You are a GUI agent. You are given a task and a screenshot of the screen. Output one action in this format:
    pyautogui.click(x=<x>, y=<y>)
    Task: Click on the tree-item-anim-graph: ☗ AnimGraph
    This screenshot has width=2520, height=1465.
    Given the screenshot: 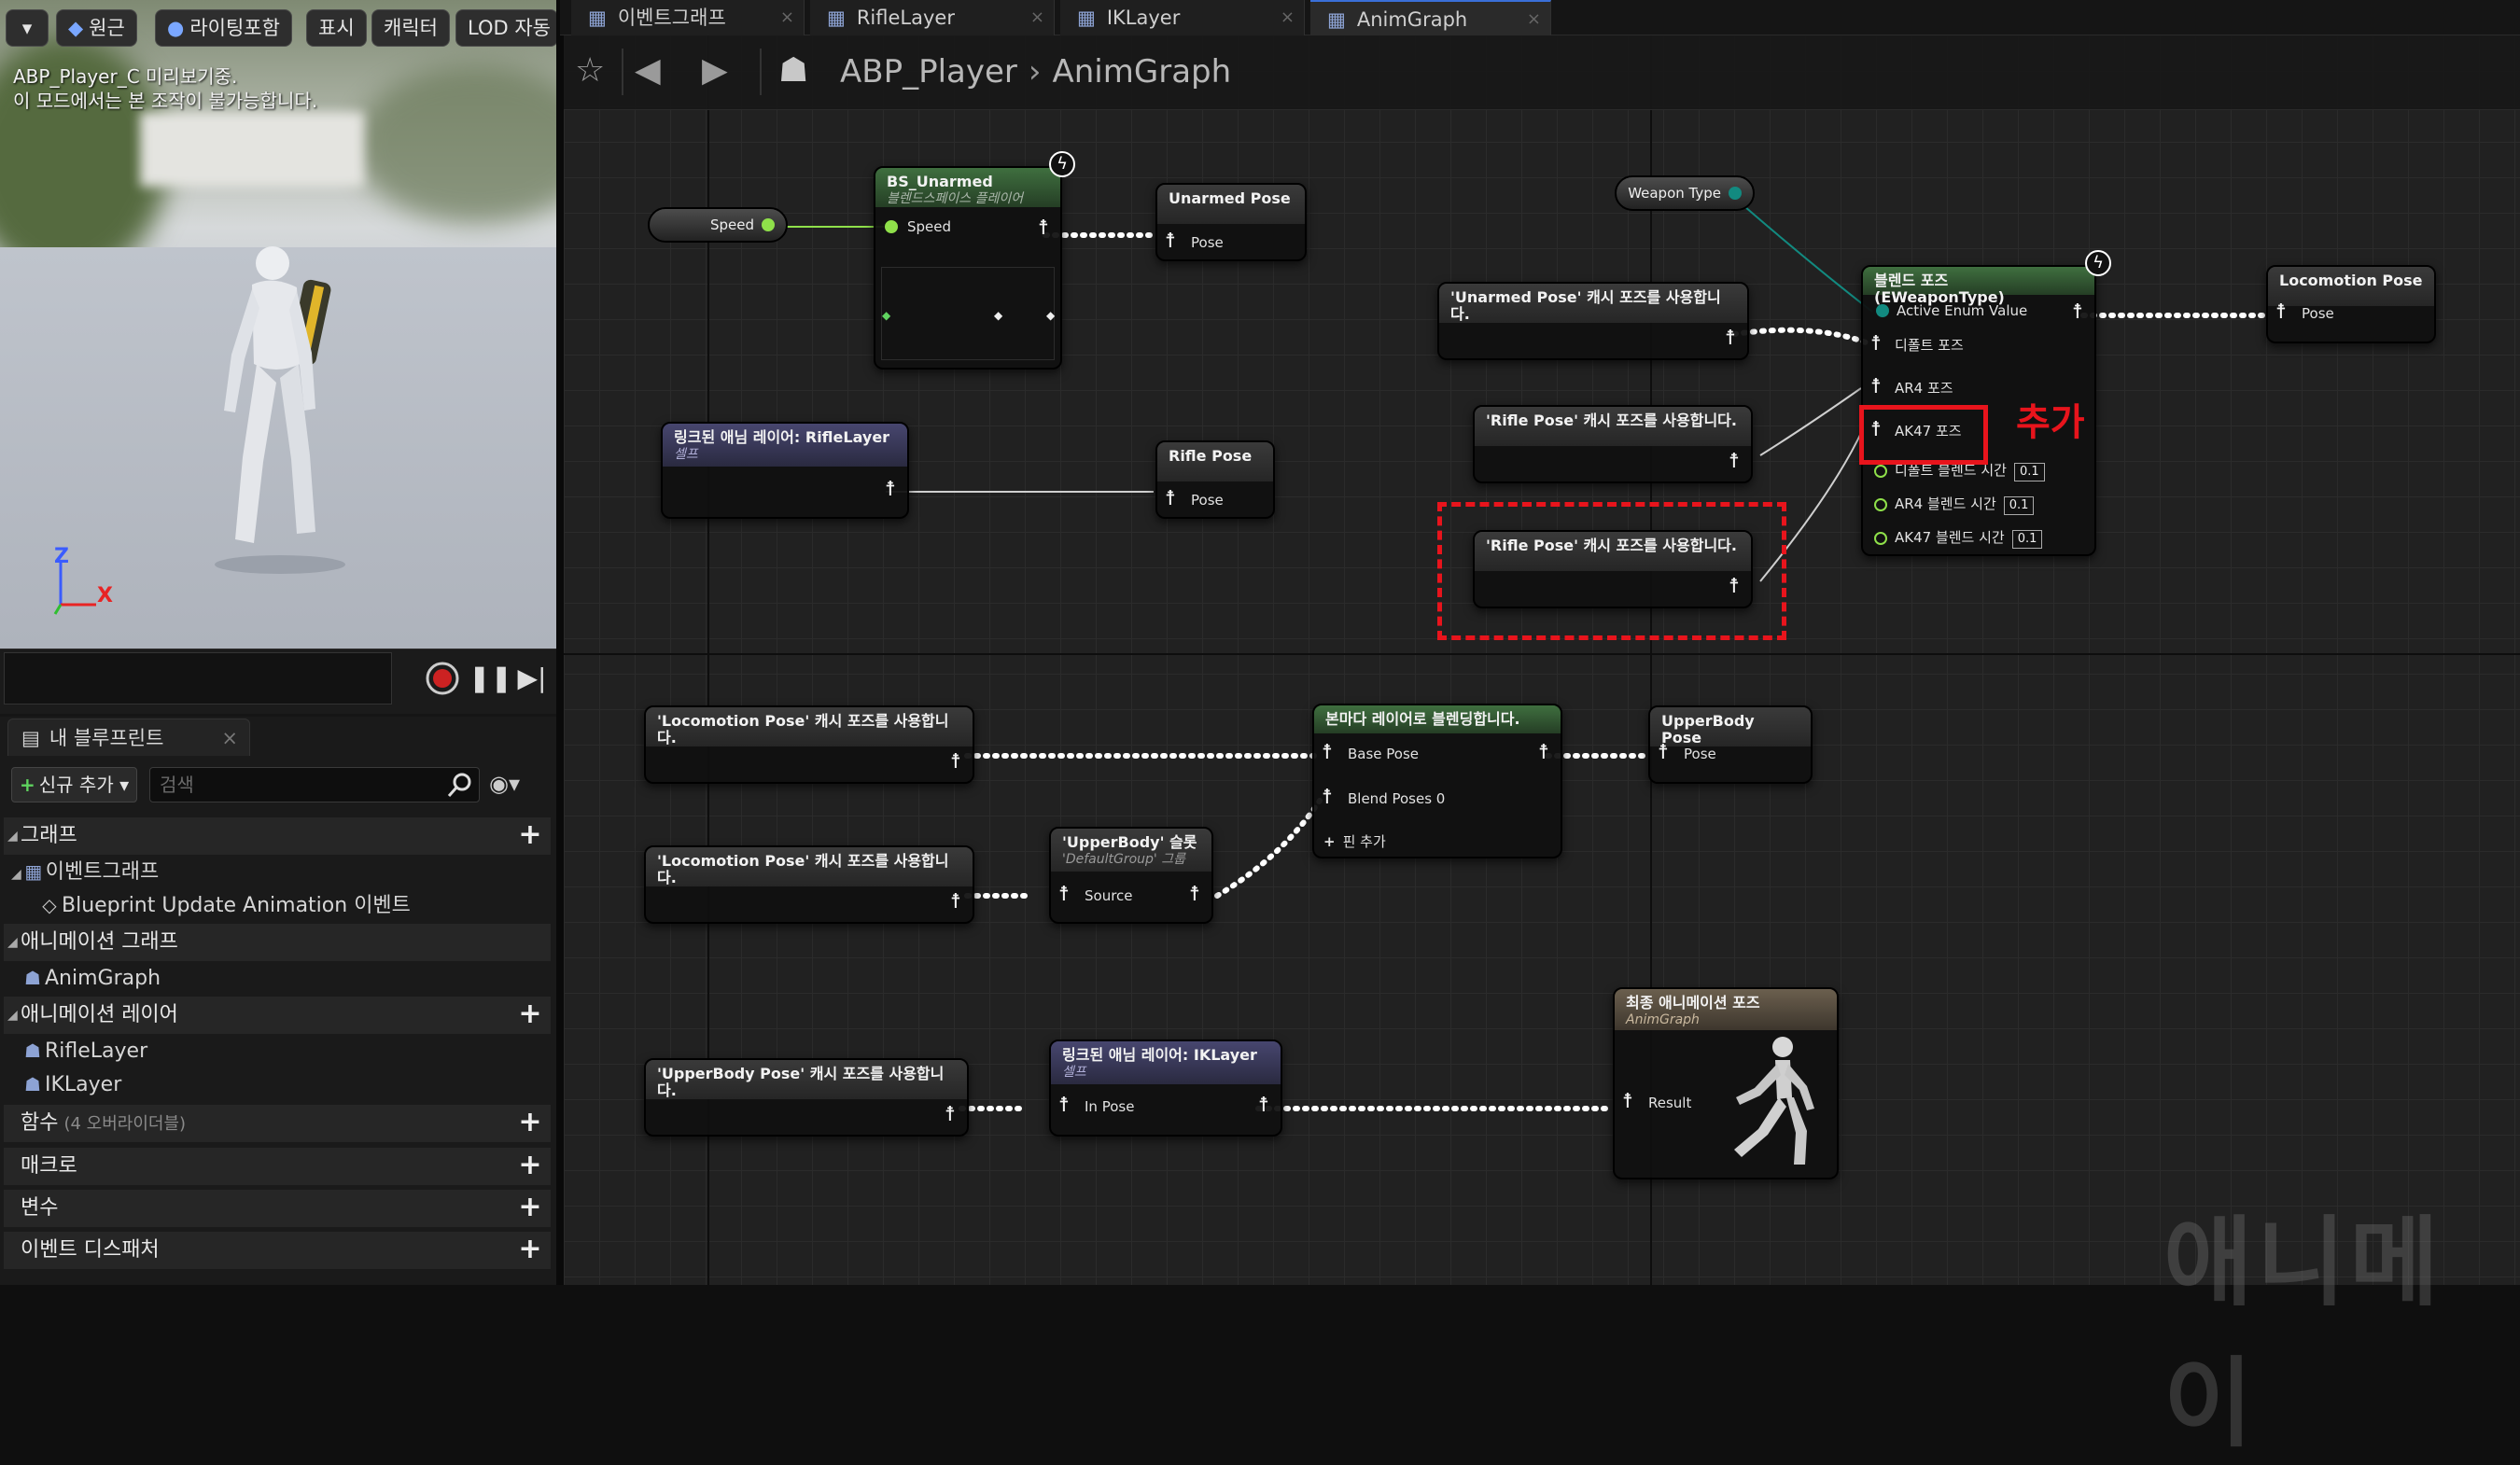 What is the action you would take?
    pyautogui.click(x=277, y=978)
    